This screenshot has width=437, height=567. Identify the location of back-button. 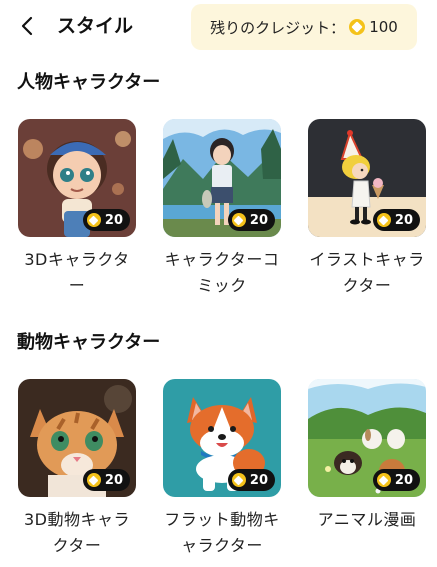
(28, 26).